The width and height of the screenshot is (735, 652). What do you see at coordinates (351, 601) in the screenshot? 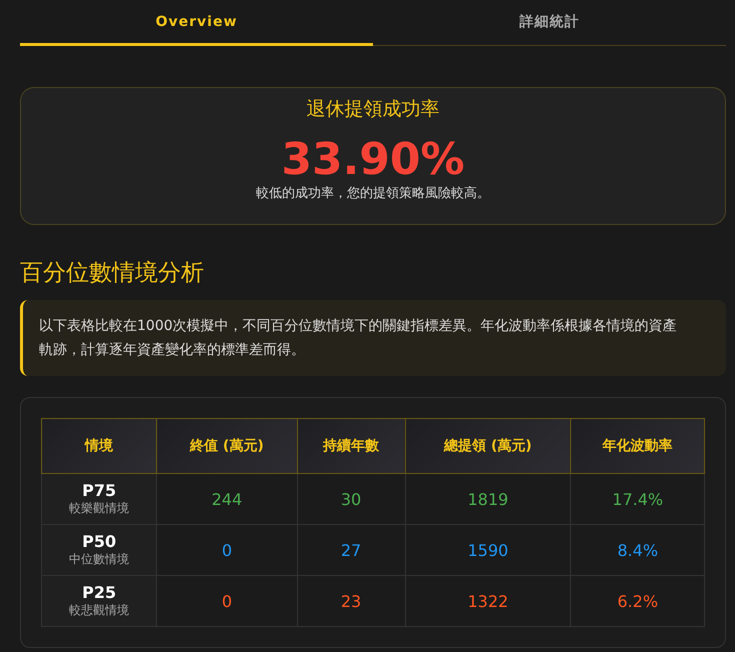
I see `table-cell: 23` at bounding box center [351, 601].